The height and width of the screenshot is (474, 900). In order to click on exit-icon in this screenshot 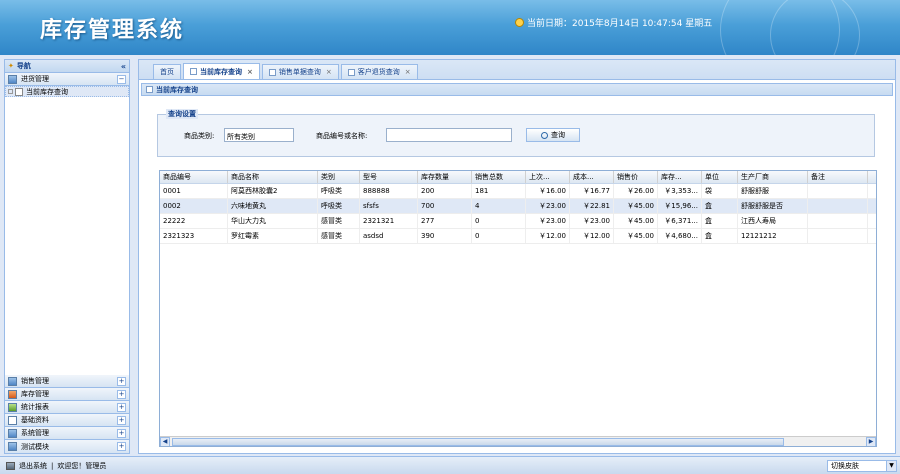, I will do `click(10, 465)`.